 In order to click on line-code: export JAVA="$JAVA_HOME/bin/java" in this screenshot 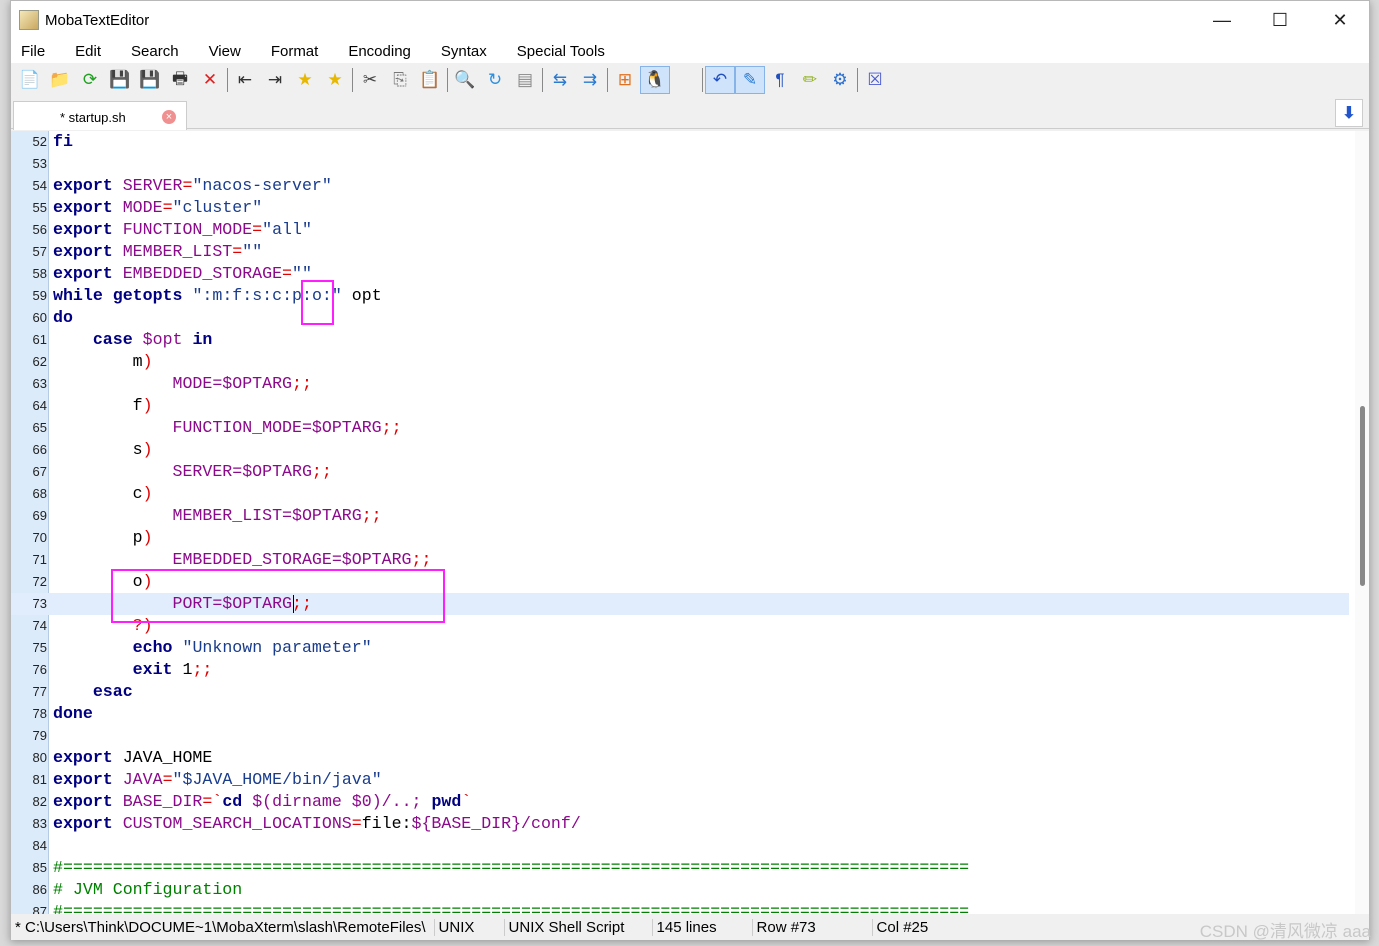, I will do `click(217, 780)`.